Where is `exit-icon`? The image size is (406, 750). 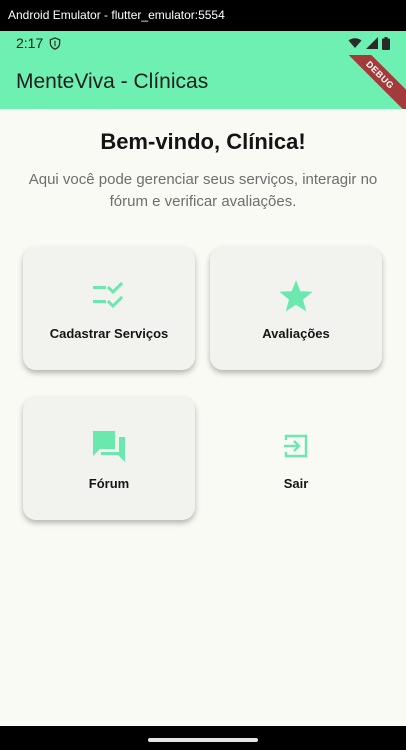
exit-icon is located at coordinates (296, 446).